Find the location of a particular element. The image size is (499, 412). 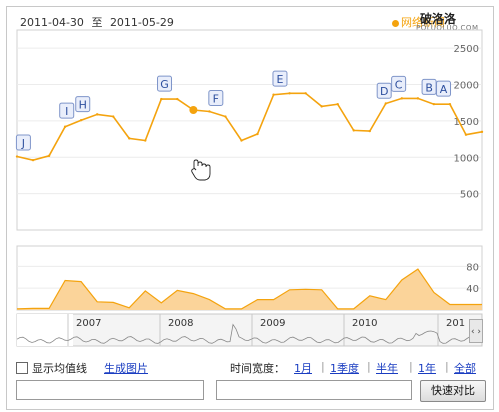

span-option-1-year: 1年 is located at coordinates (427, 368).